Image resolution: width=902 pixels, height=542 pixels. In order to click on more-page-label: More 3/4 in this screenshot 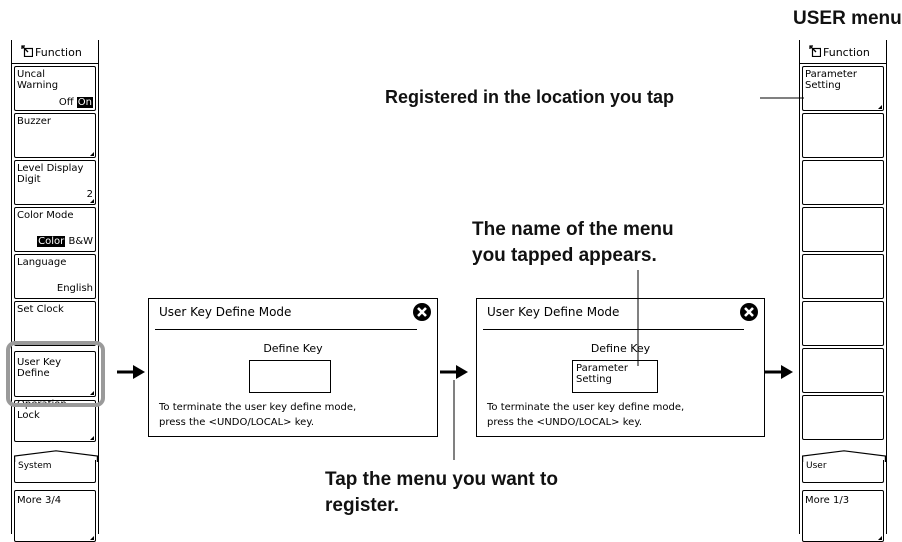, I will do `click(39, 500)`.